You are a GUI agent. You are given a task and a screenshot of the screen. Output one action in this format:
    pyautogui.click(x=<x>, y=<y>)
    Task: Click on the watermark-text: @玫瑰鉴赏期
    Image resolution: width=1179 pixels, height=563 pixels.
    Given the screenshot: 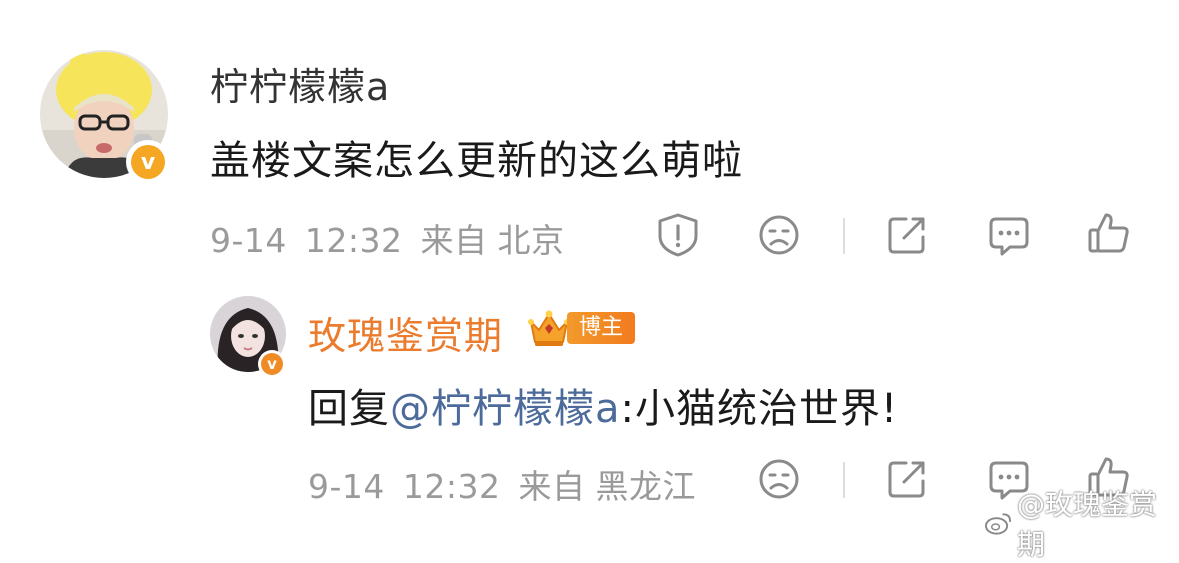 What is the action you would take?
    pyautogui.click(x=1086, y=524)
    